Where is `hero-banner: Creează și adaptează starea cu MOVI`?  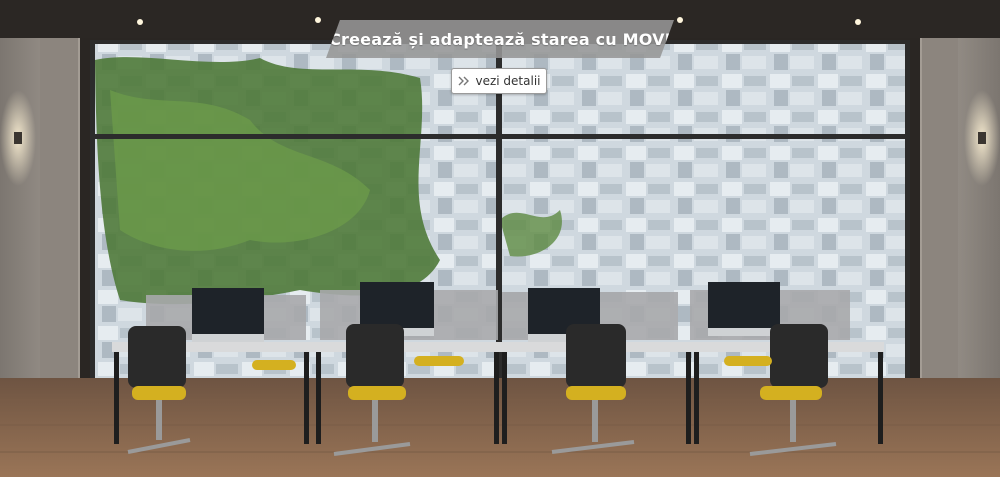
hero-banner: Creează și adaptează starea cu MOVI is located at coordinates (500, 39).